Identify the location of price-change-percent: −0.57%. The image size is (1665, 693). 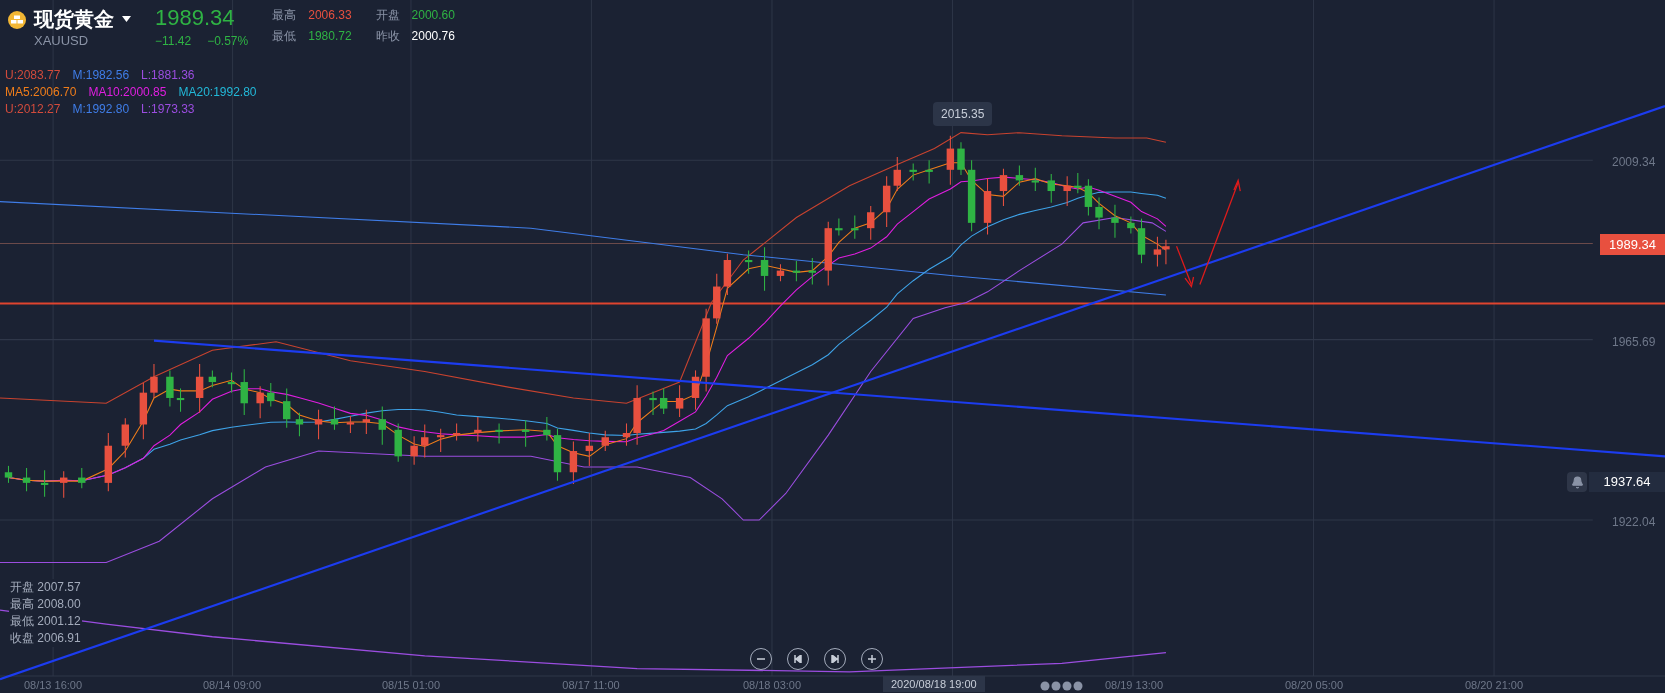
(228, 41).